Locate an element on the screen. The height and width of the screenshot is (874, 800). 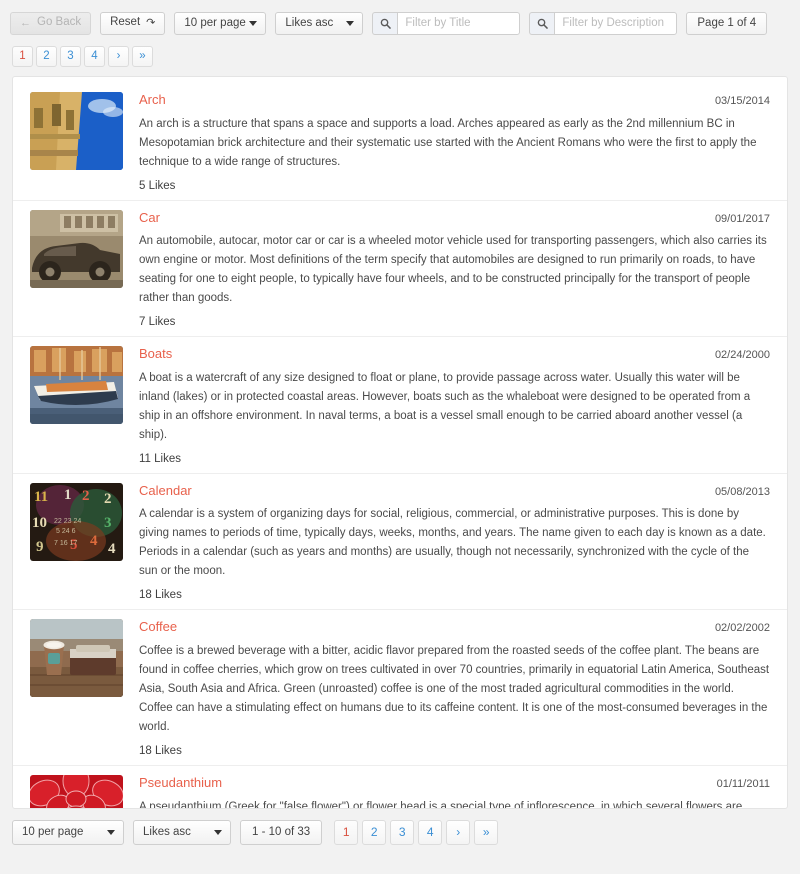
footer-sort-value: Likes asc is located at coordinates (167, 832).